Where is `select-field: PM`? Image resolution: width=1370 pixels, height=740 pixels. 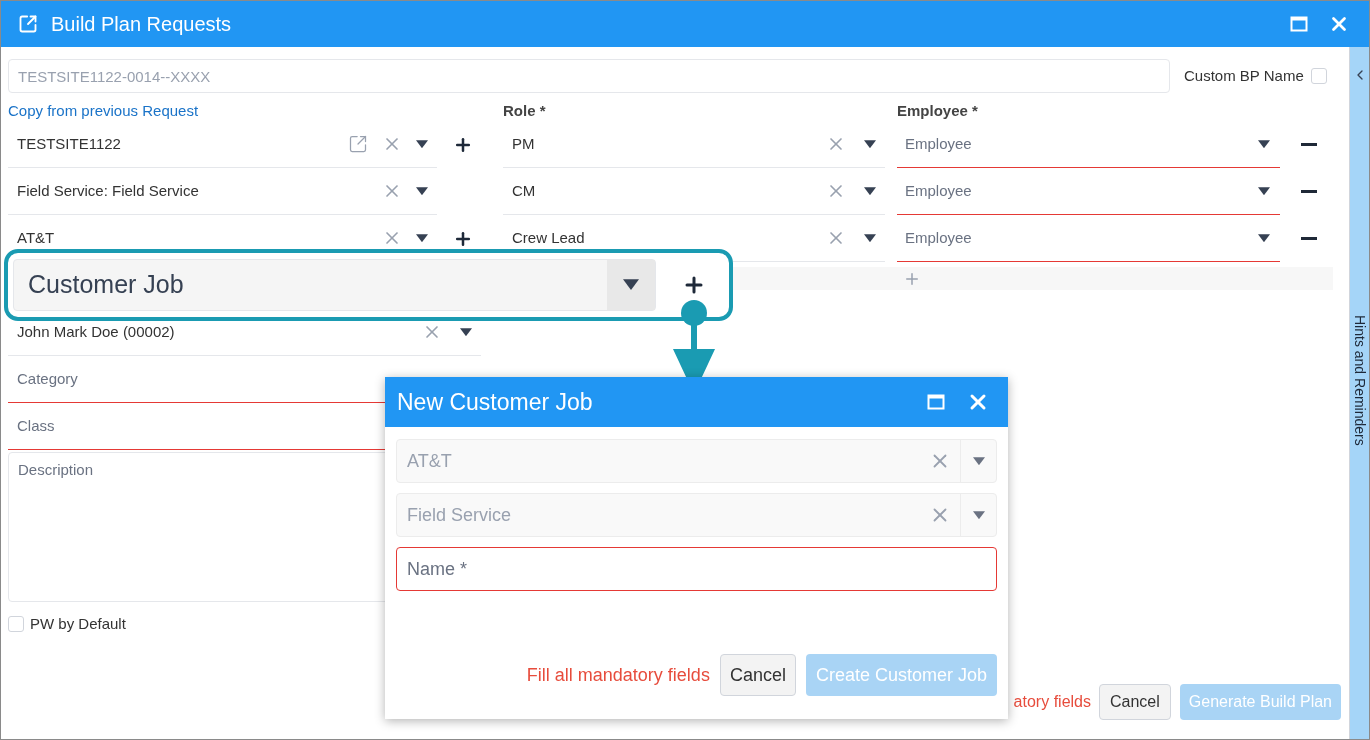 select-field: PM is located at coordinates (694, 144).